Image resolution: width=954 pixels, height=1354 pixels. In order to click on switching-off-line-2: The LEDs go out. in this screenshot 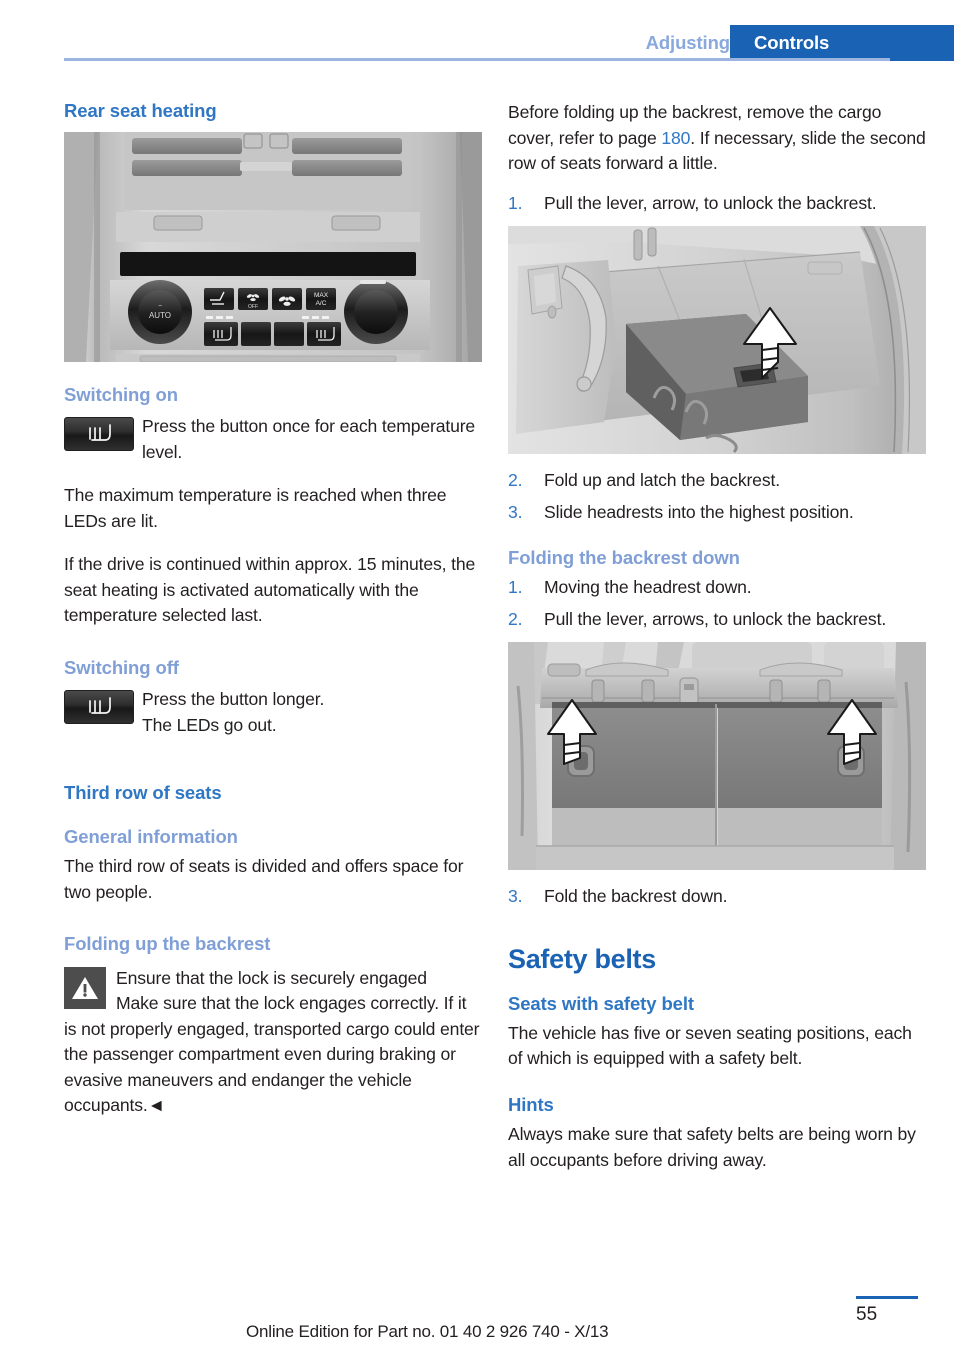, I will do `click(209, 724)`.